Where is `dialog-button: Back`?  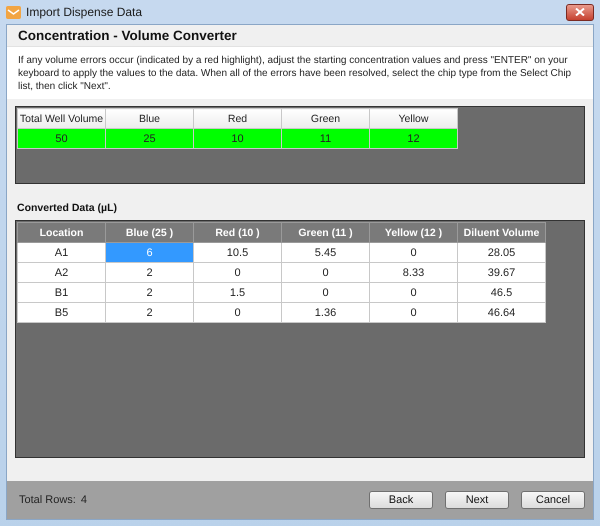 dialog-button: Back is located at coordinates (401, 500).